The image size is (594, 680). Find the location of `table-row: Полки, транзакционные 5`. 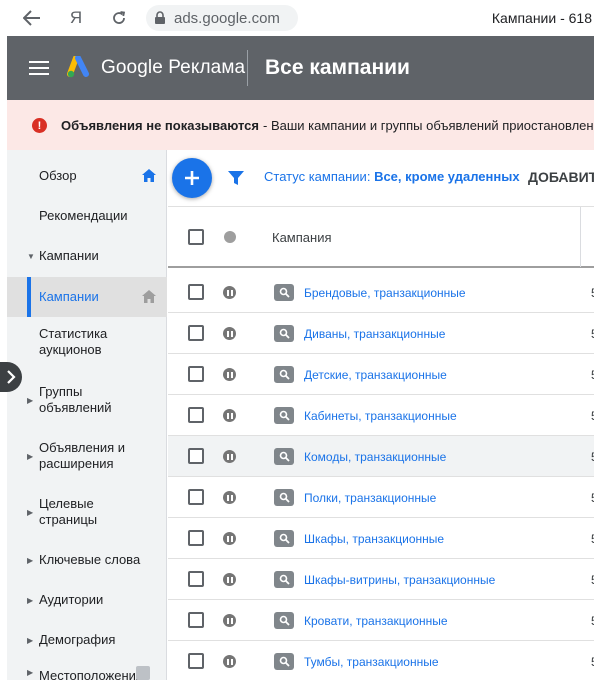

table-row: Полки, транзакционные 5 is located at coordinates (381, 497).